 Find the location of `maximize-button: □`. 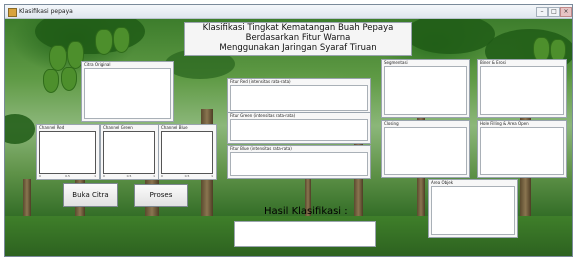

maximize-button: □ is located at coordinates (554, 12).